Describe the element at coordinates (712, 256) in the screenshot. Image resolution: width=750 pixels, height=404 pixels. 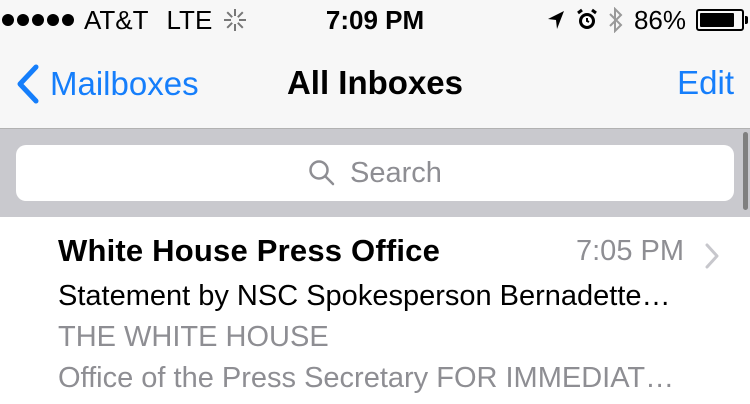
I see `chevron-right-icon` at that location.